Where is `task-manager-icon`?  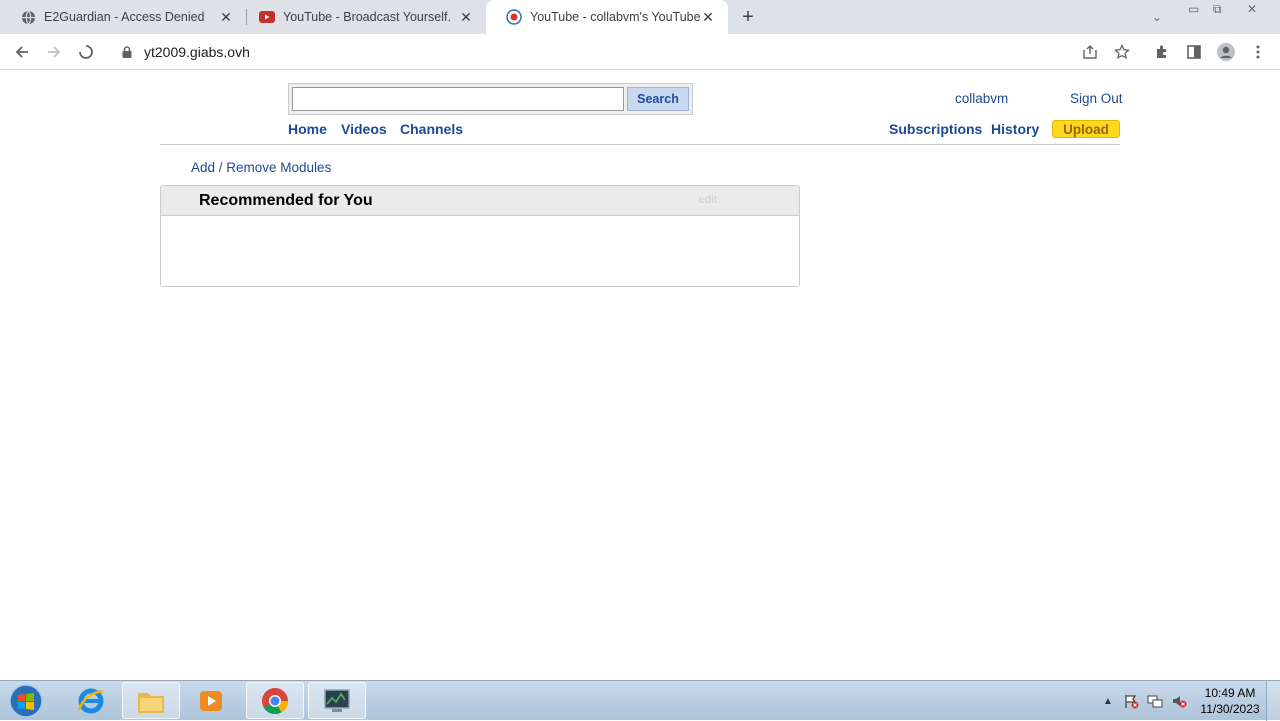 task-manager-icon is located at coordinates (337, 700).